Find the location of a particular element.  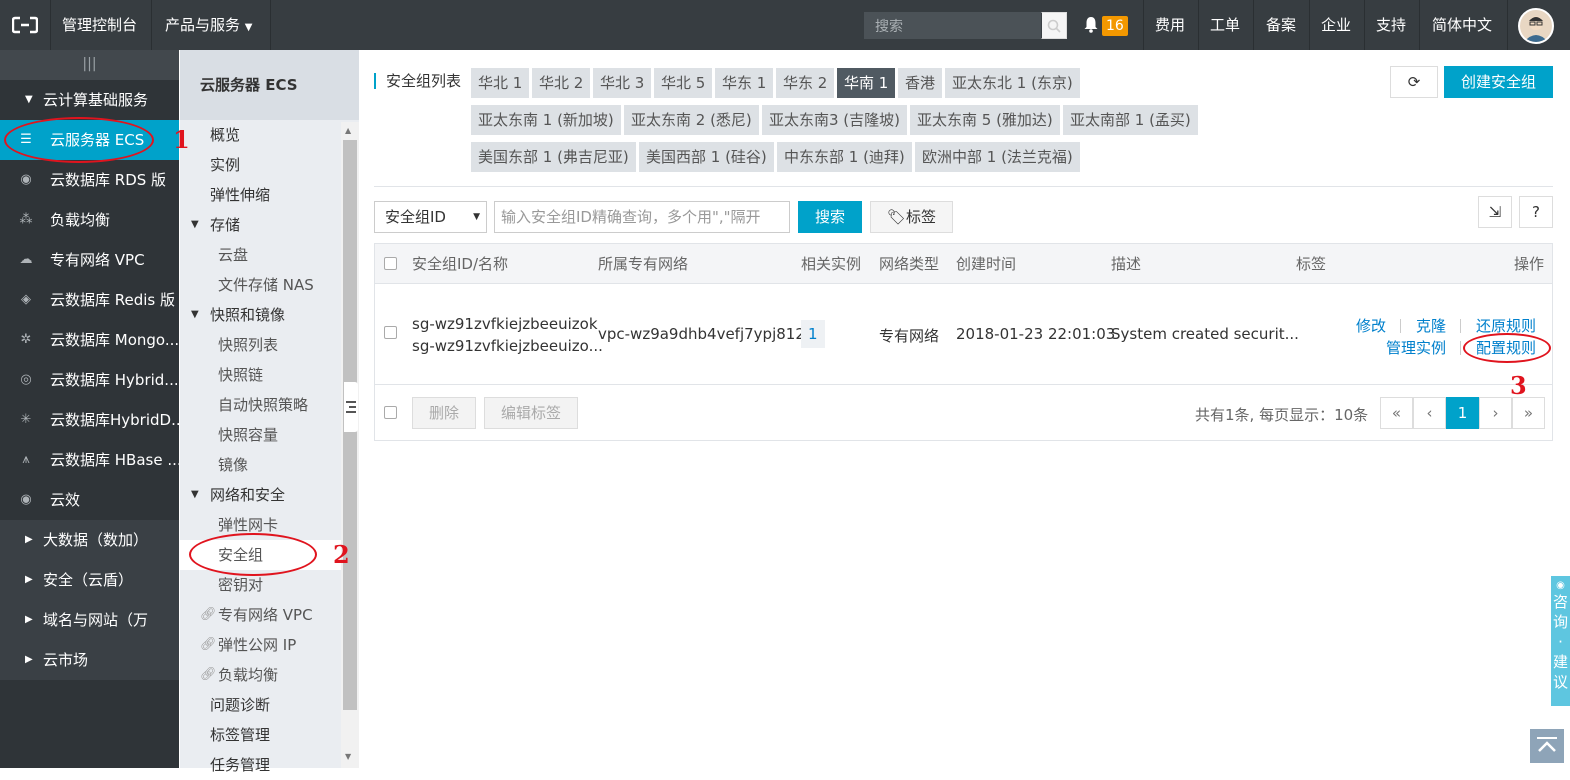

subnav-nas: 文件存储 NAS is located at coordinates (261, 285).